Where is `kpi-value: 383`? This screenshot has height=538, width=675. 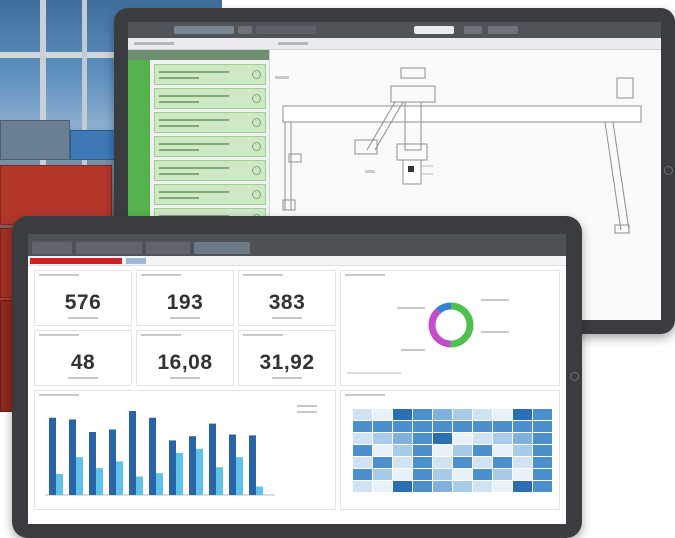 kpi-value: 383 is located at coordinates (287, 302).